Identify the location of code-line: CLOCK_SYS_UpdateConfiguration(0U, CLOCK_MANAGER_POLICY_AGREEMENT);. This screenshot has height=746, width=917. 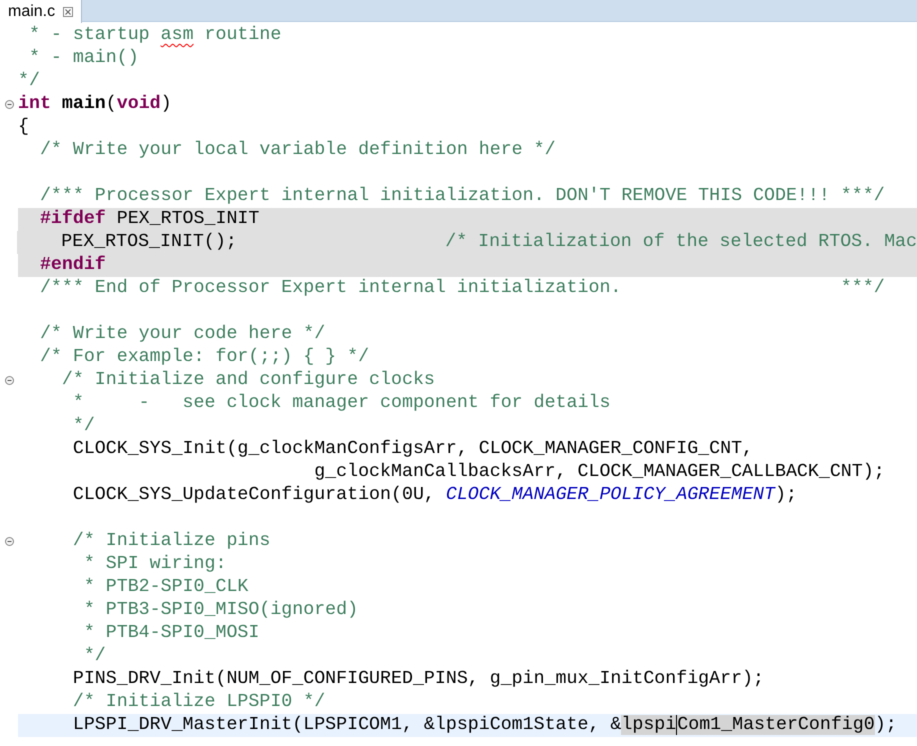
(435, 495).